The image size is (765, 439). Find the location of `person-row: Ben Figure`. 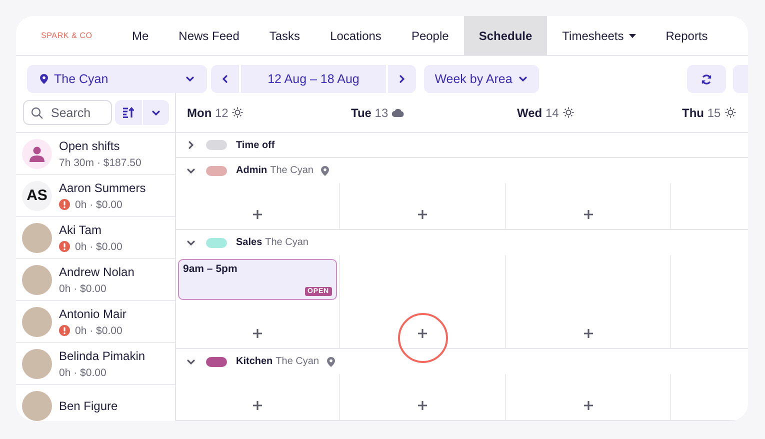

person-row: Ben Figure is located at coordinates (95, 403).